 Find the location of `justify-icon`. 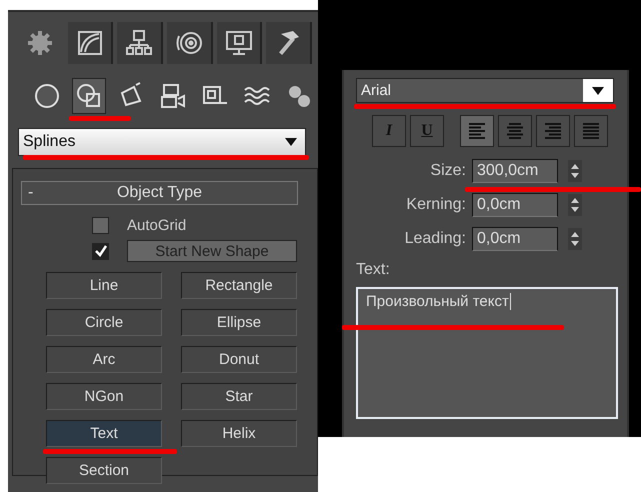

justify-icon is located at coordinates (591, 131).